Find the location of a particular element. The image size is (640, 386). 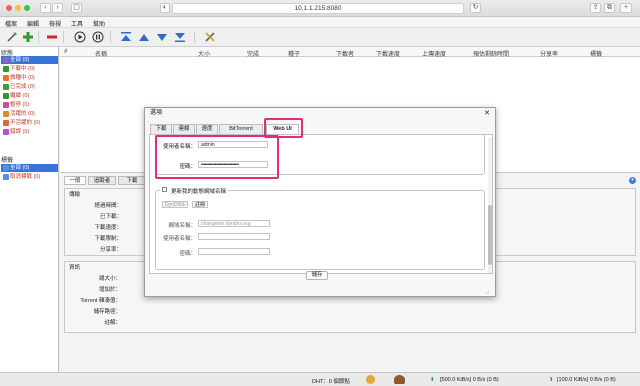

sidebar-status-item: 活躍的 (0) is located at coordinates (29, 114).